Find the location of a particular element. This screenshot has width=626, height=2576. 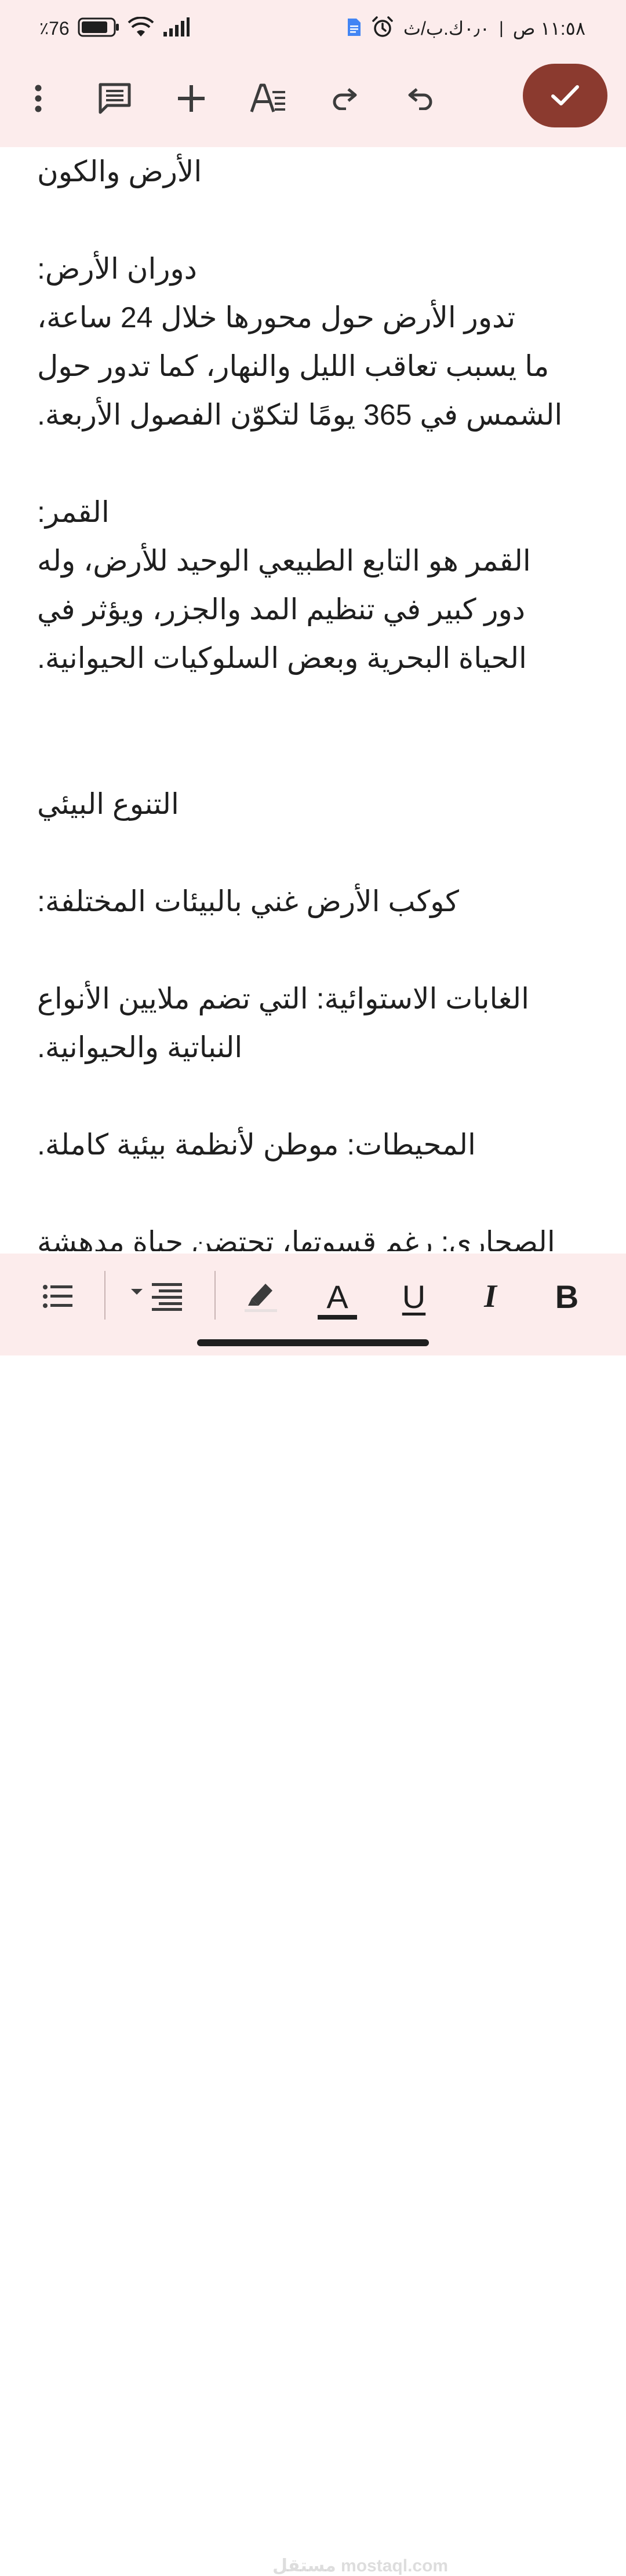

status-bar: ٪ 76 ٠٫٠ك.ب/ث | ١١:٥٨ ص is located at coordinates (313, 29).